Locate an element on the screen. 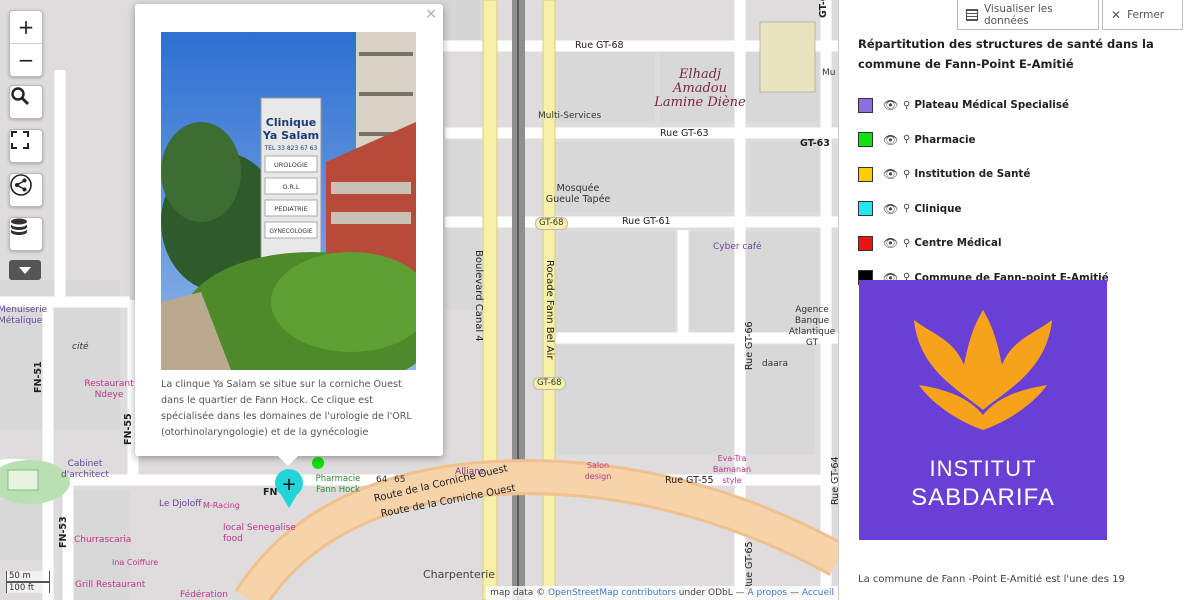  place-label-federation: Fédération is located at coordinates (204, 595).